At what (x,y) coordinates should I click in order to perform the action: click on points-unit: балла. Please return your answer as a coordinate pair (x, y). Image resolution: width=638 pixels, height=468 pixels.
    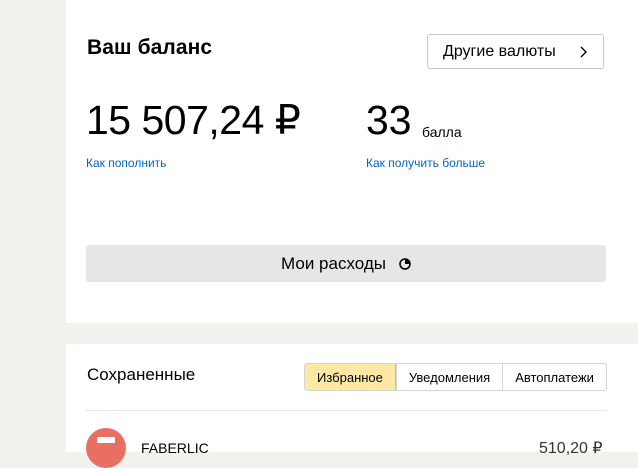
    Looking at the image, I should click on (442, 132).